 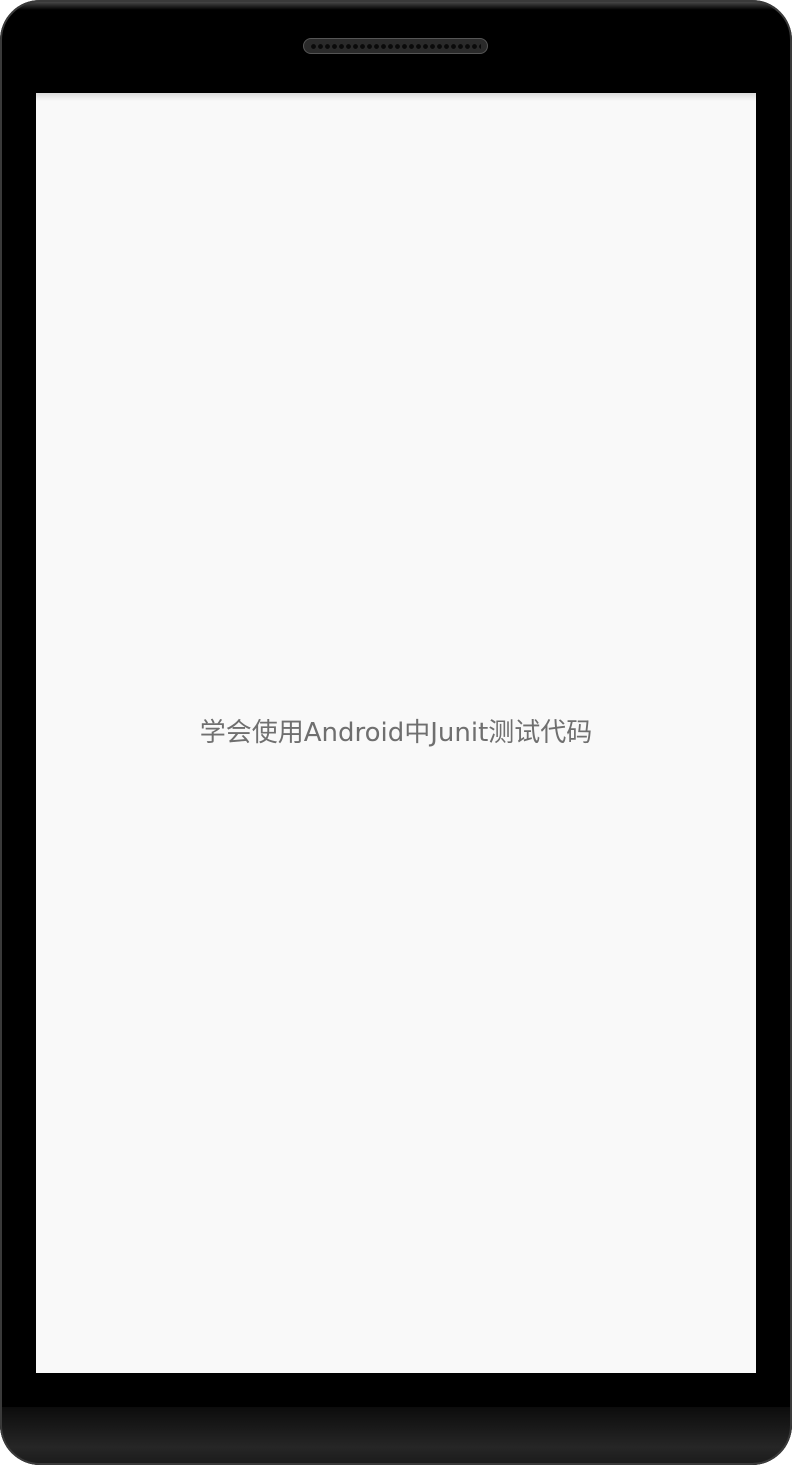 I want to click on center-text-label: 学会使用Android中Junit测试代码, so click(x=396, y=733).